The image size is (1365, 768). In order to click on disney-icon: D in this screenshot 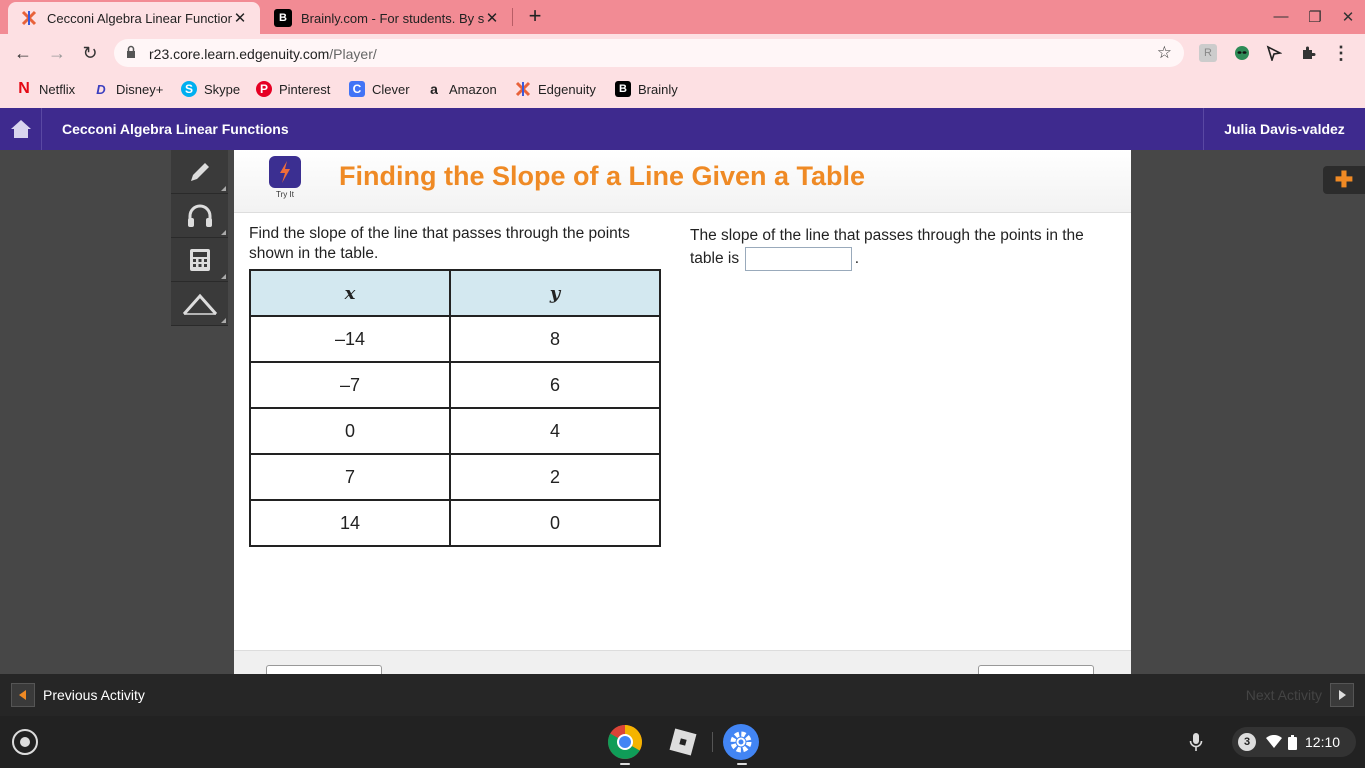, I will do `click(101, 89)`.